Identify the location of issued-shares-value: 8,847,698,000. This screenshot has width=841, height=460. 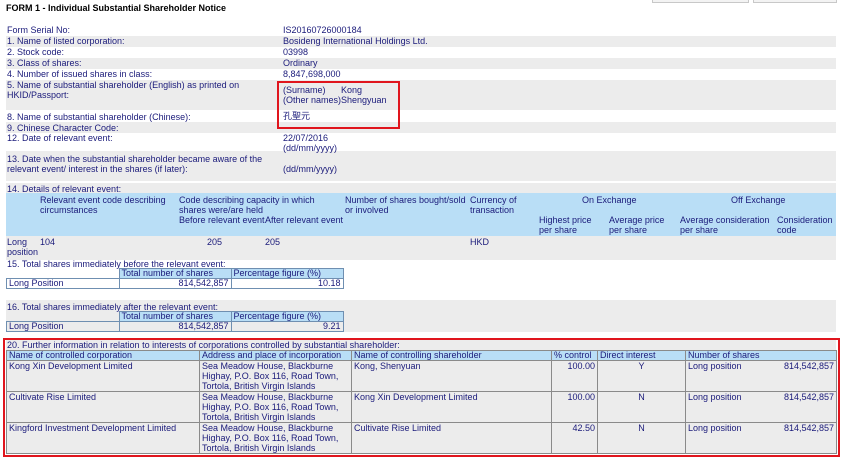
(312, 74).